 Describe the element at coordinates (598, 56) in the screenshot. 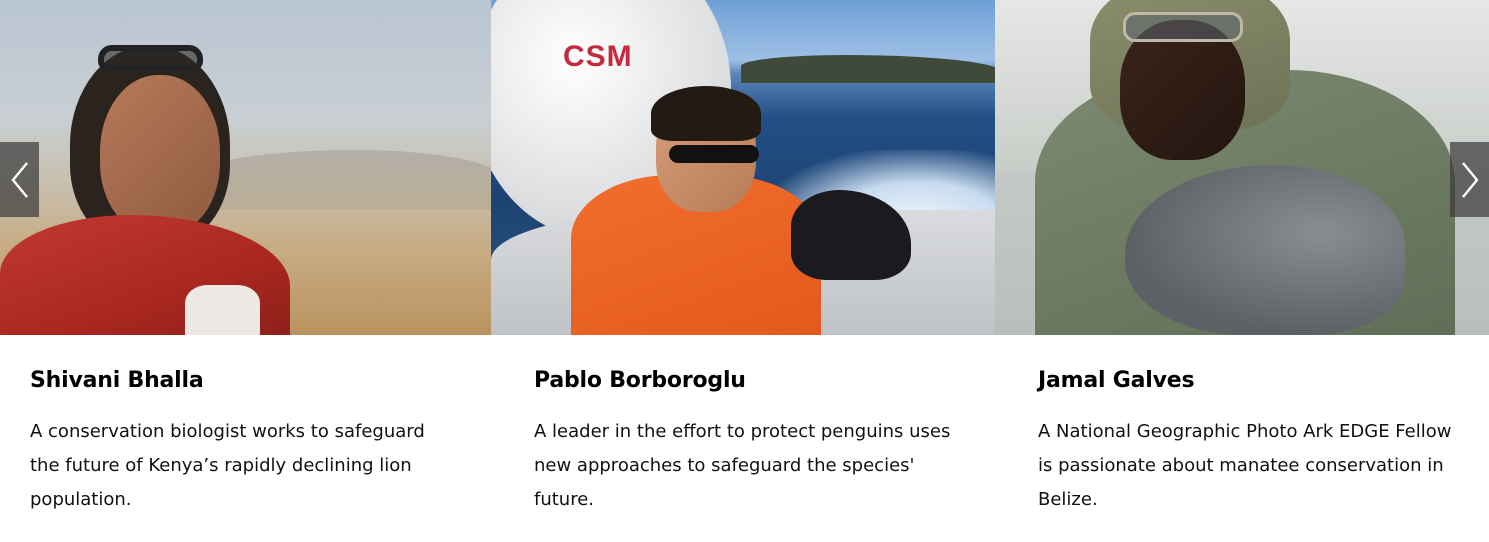

I see `dome-logo-text: CSM` at that location.